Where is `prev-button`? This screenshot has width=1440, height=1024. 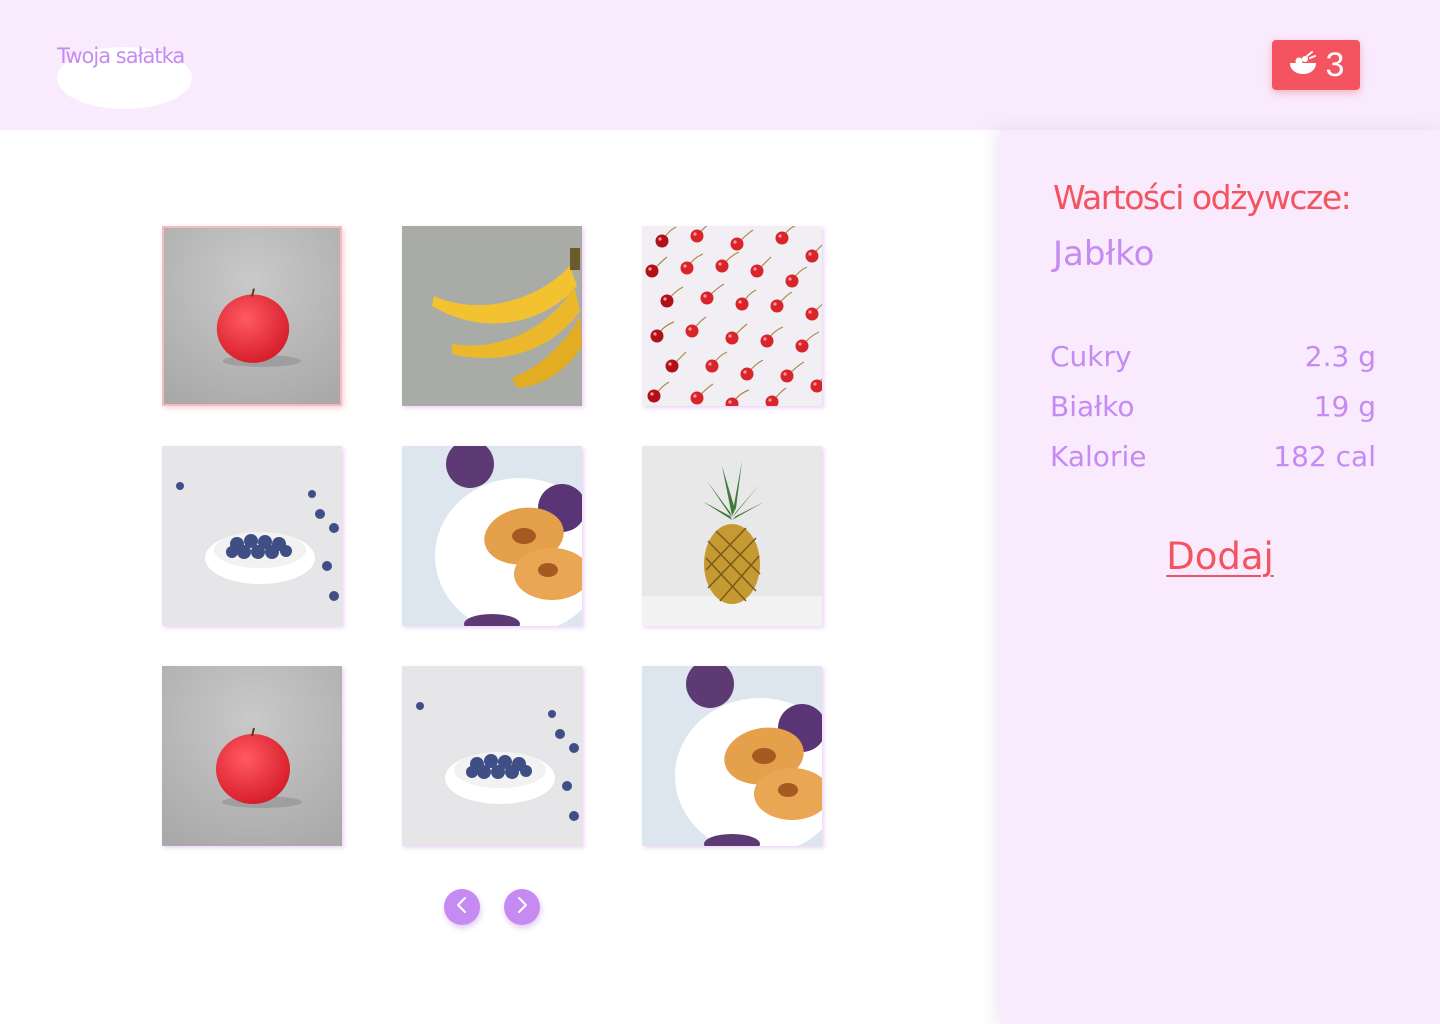 prev-button is located at coordinates (462, 907).